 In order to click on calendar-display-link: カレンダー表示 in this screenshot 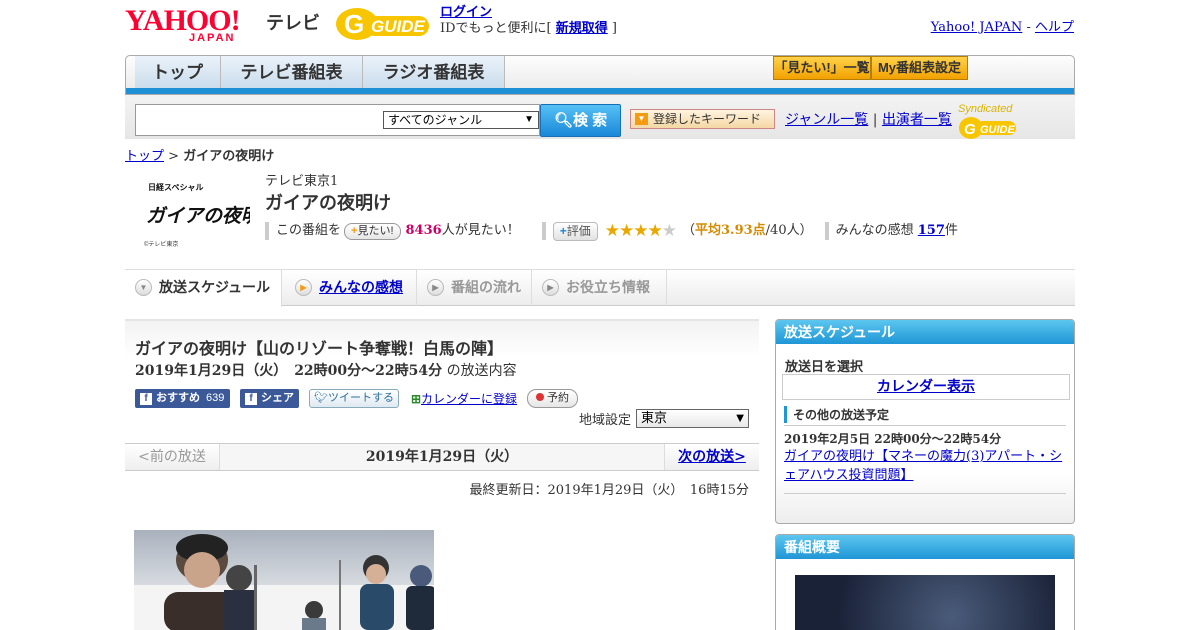, I will do `click(926, 387)`.